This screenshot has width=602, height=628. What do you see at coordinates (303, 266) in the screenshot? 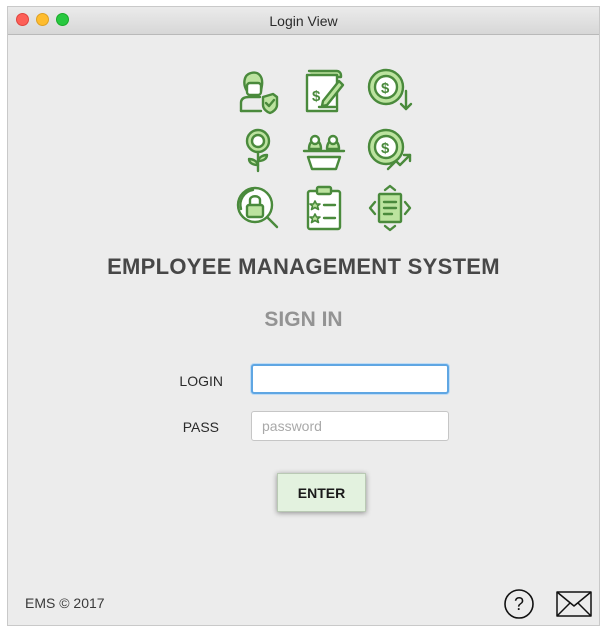
I see `app-heading: EMPLOYEE MANAGEMENT SYSTEM` at bounding box center [303, 266].